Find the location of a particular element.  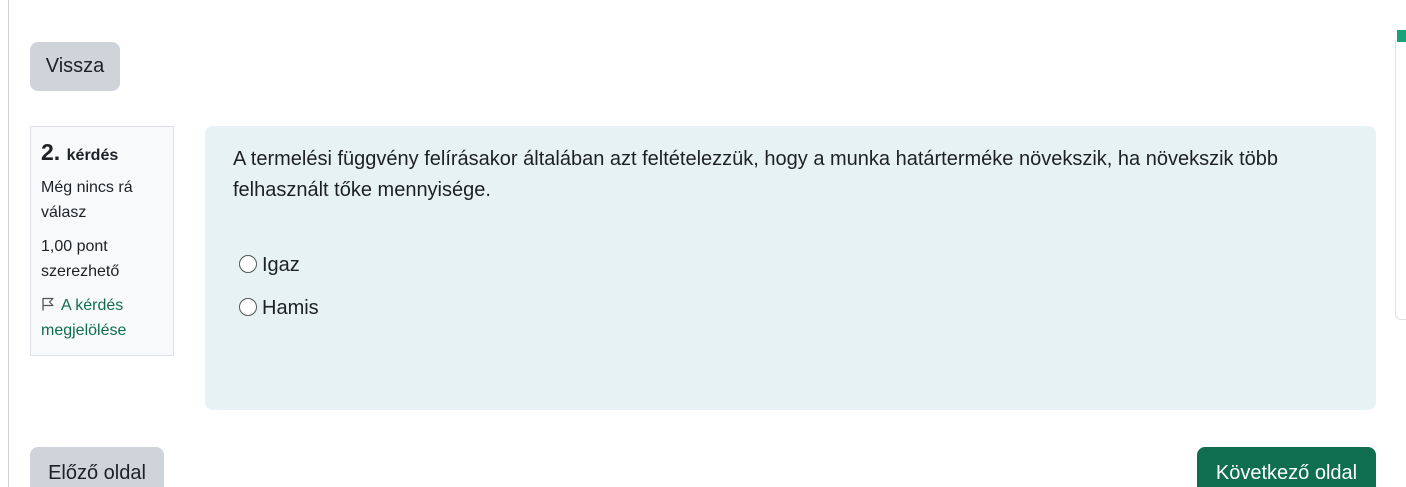

question-number-heading: 2. kérdés is located at coordinates (102, 154).